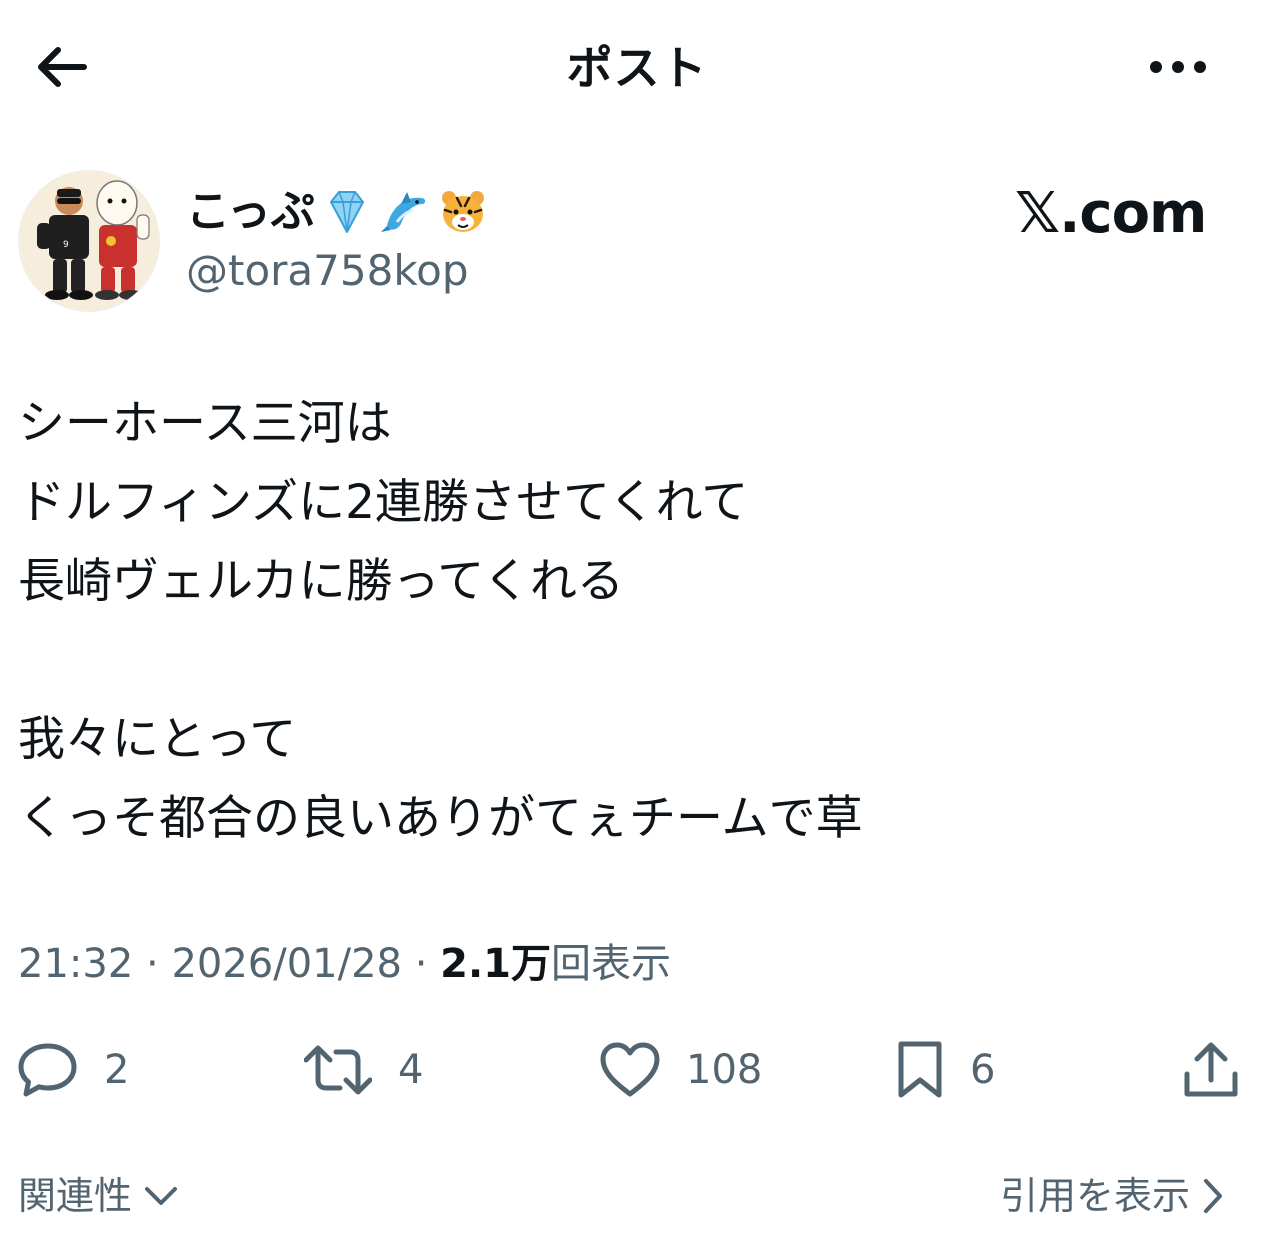  Describe the element at coordinates (117, 1070) in the screenshot. I see `reply-count: 2` at that location.